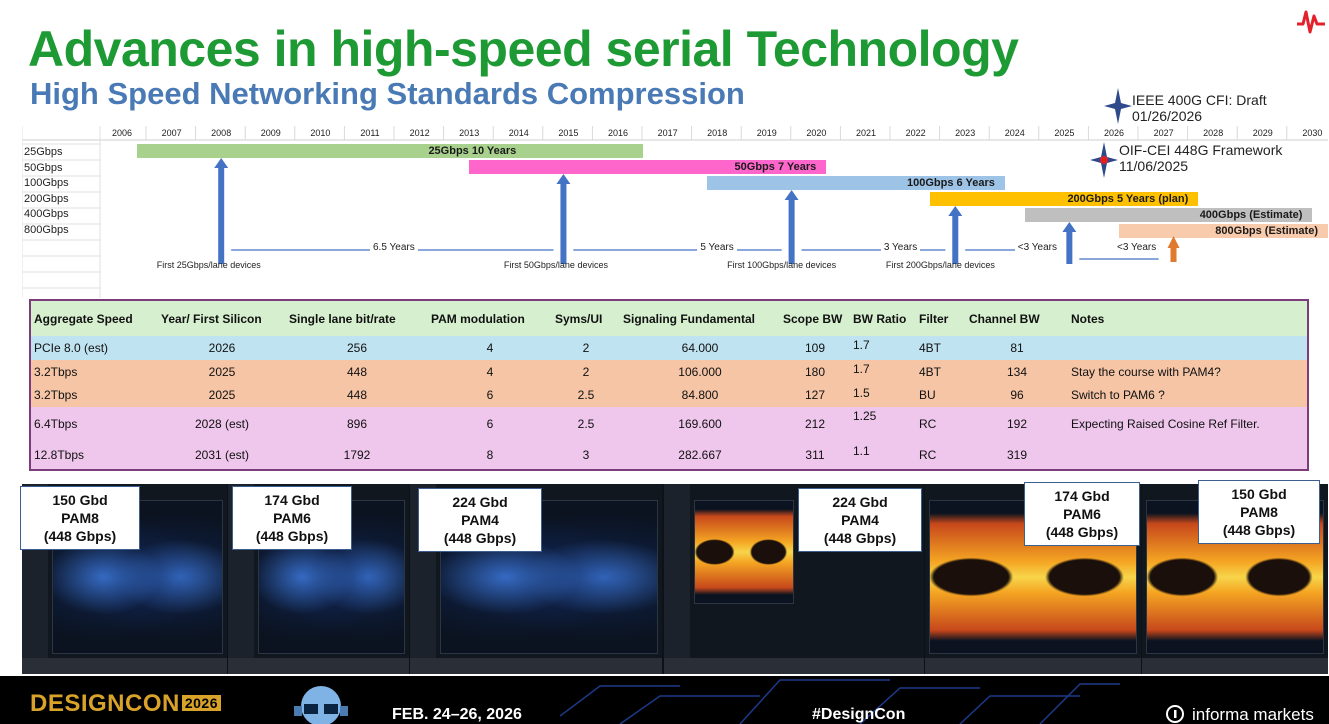 Image resolution: width=1329 pixels, height=724 pixels. I want to click on table-cell: 180, so click(815, 372).